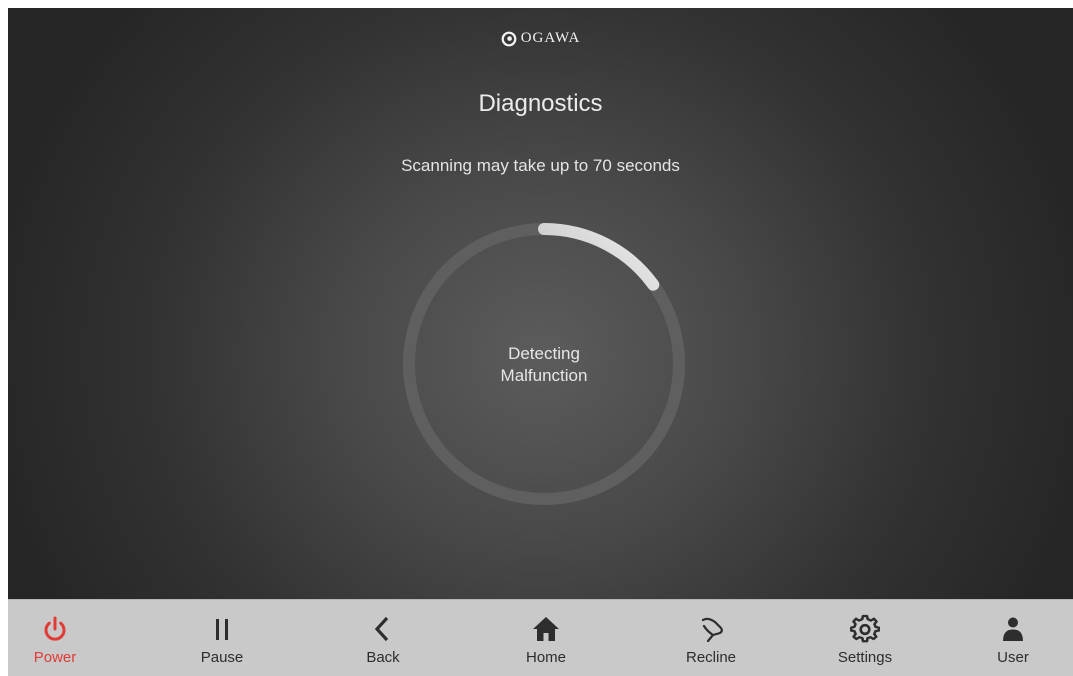  I want to click on nav-user-button: User, so click(1013, 638).